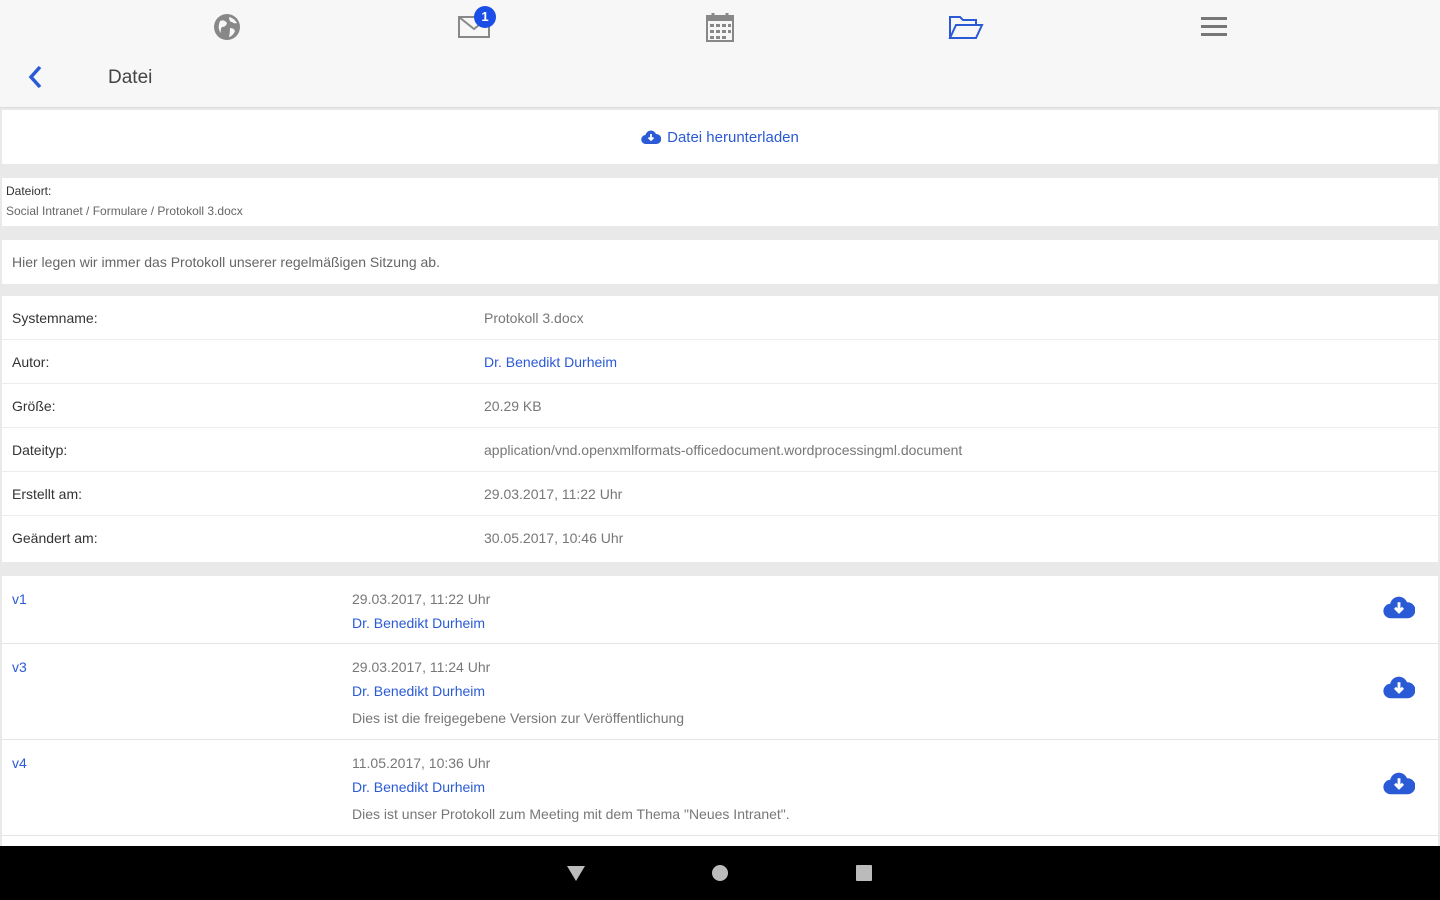  I want to click on system-back-button, so click(576, 873).